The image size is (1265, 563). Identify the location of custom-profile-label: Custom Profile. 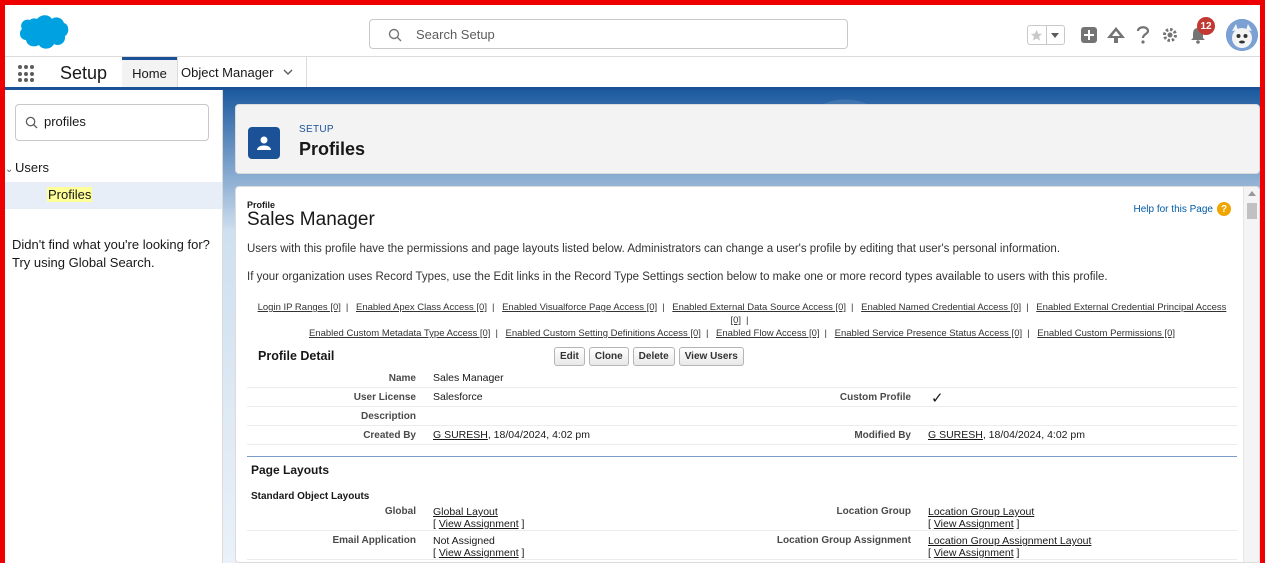
(875, 397).